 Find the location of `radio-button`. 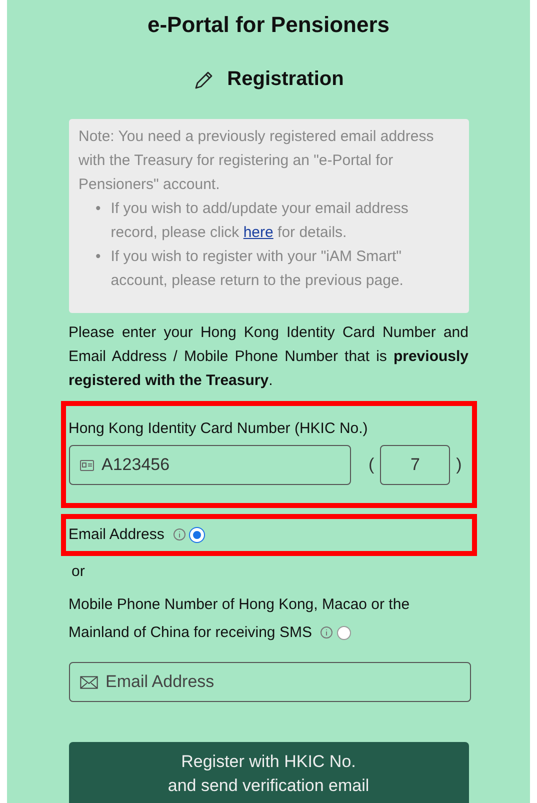

radio-button is located at coordinates (344, 633).